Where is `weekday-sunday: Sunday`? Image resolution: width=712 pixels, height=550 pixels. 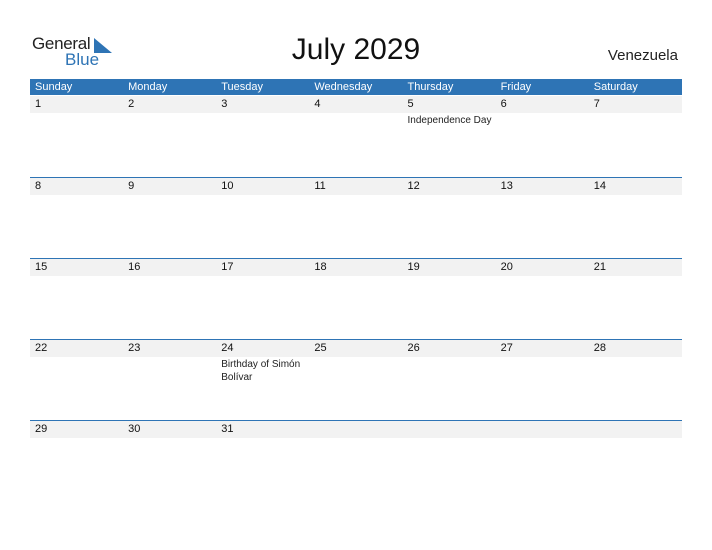 weekday-sunday: Sunday is located at coordinates (54, 87).